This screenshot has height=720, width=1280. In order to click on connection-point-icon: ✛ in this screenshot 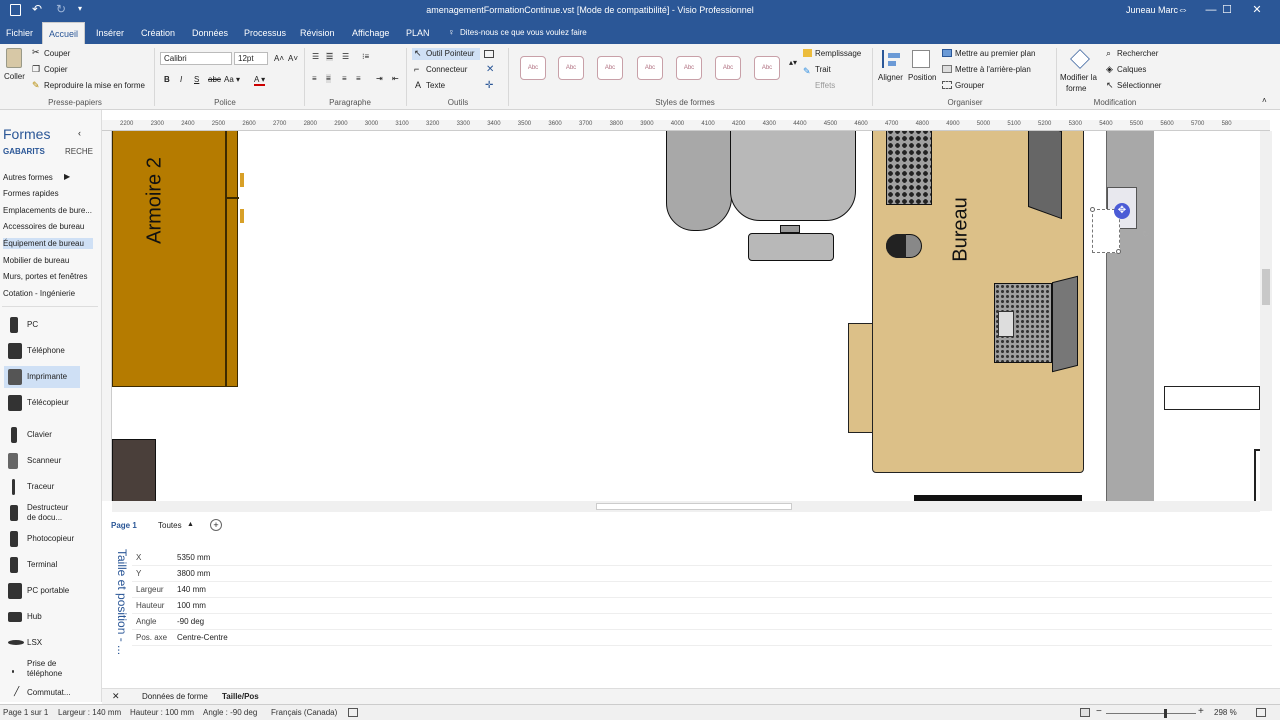, I will do `click(489, 85)`.